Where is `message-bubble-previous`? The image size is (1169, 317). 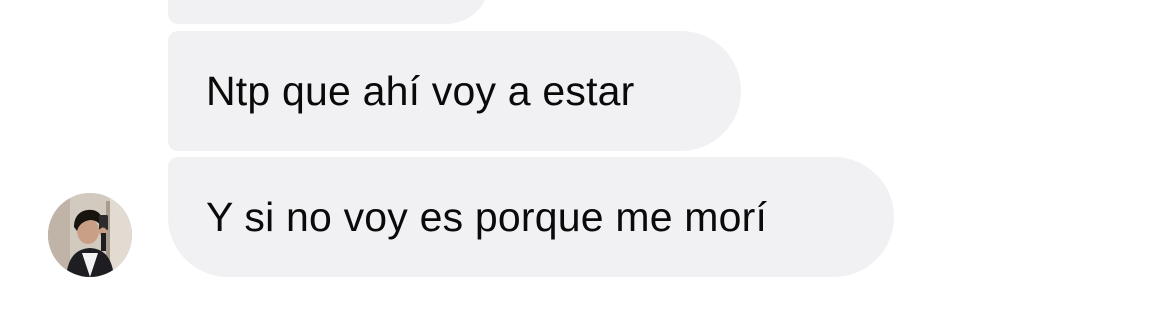
message-bubble-previous is located at coordinates (329, 12).